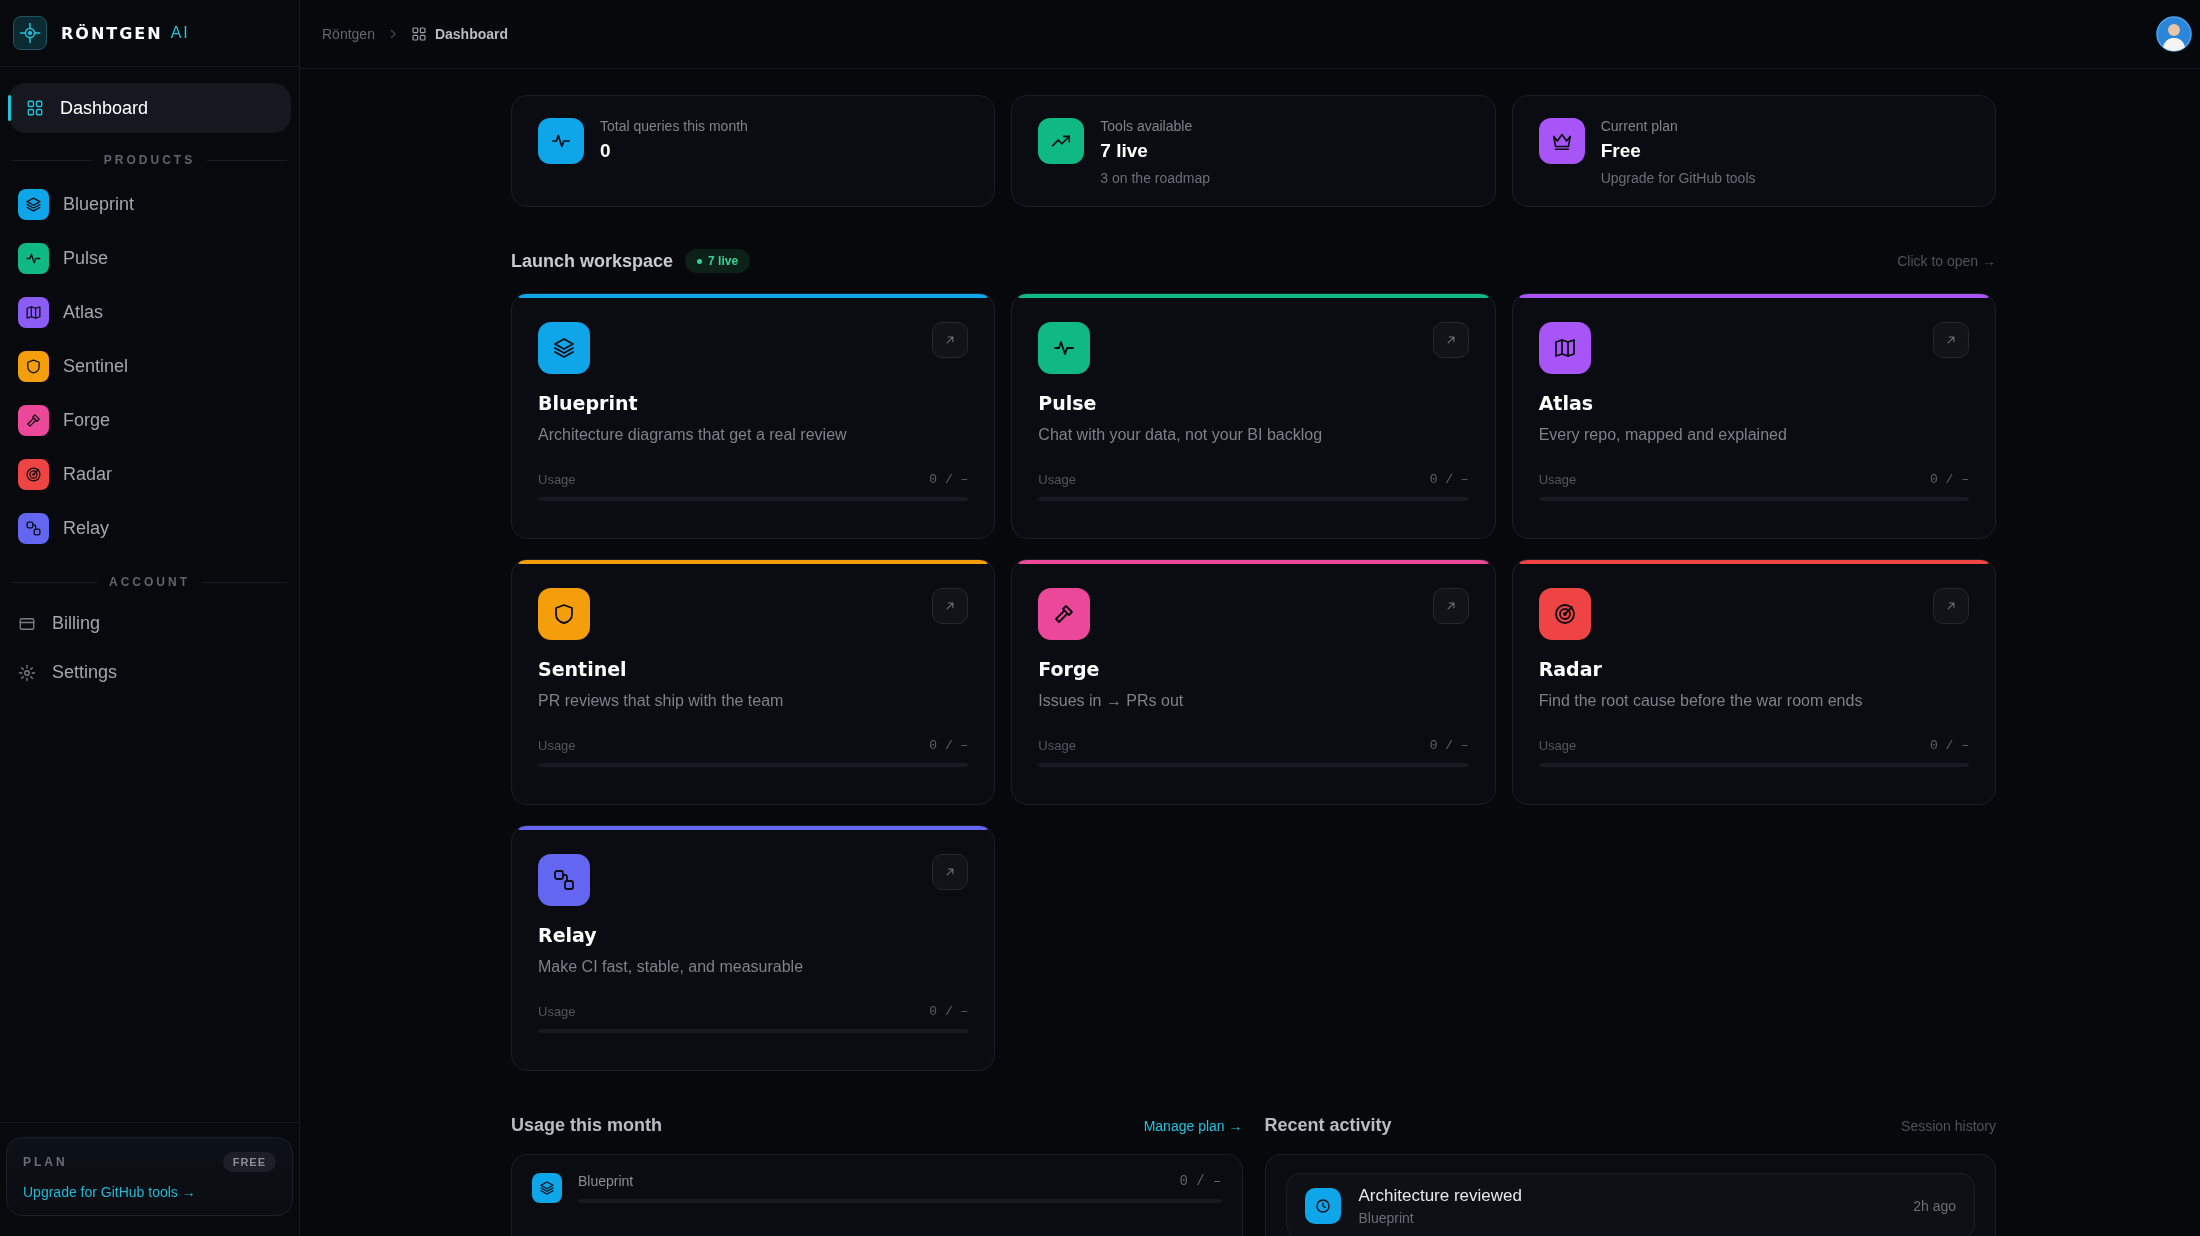  Describe the element at coordinates (149, 528) in the screenshot. I see `sidebar-item: Relay` at that location.